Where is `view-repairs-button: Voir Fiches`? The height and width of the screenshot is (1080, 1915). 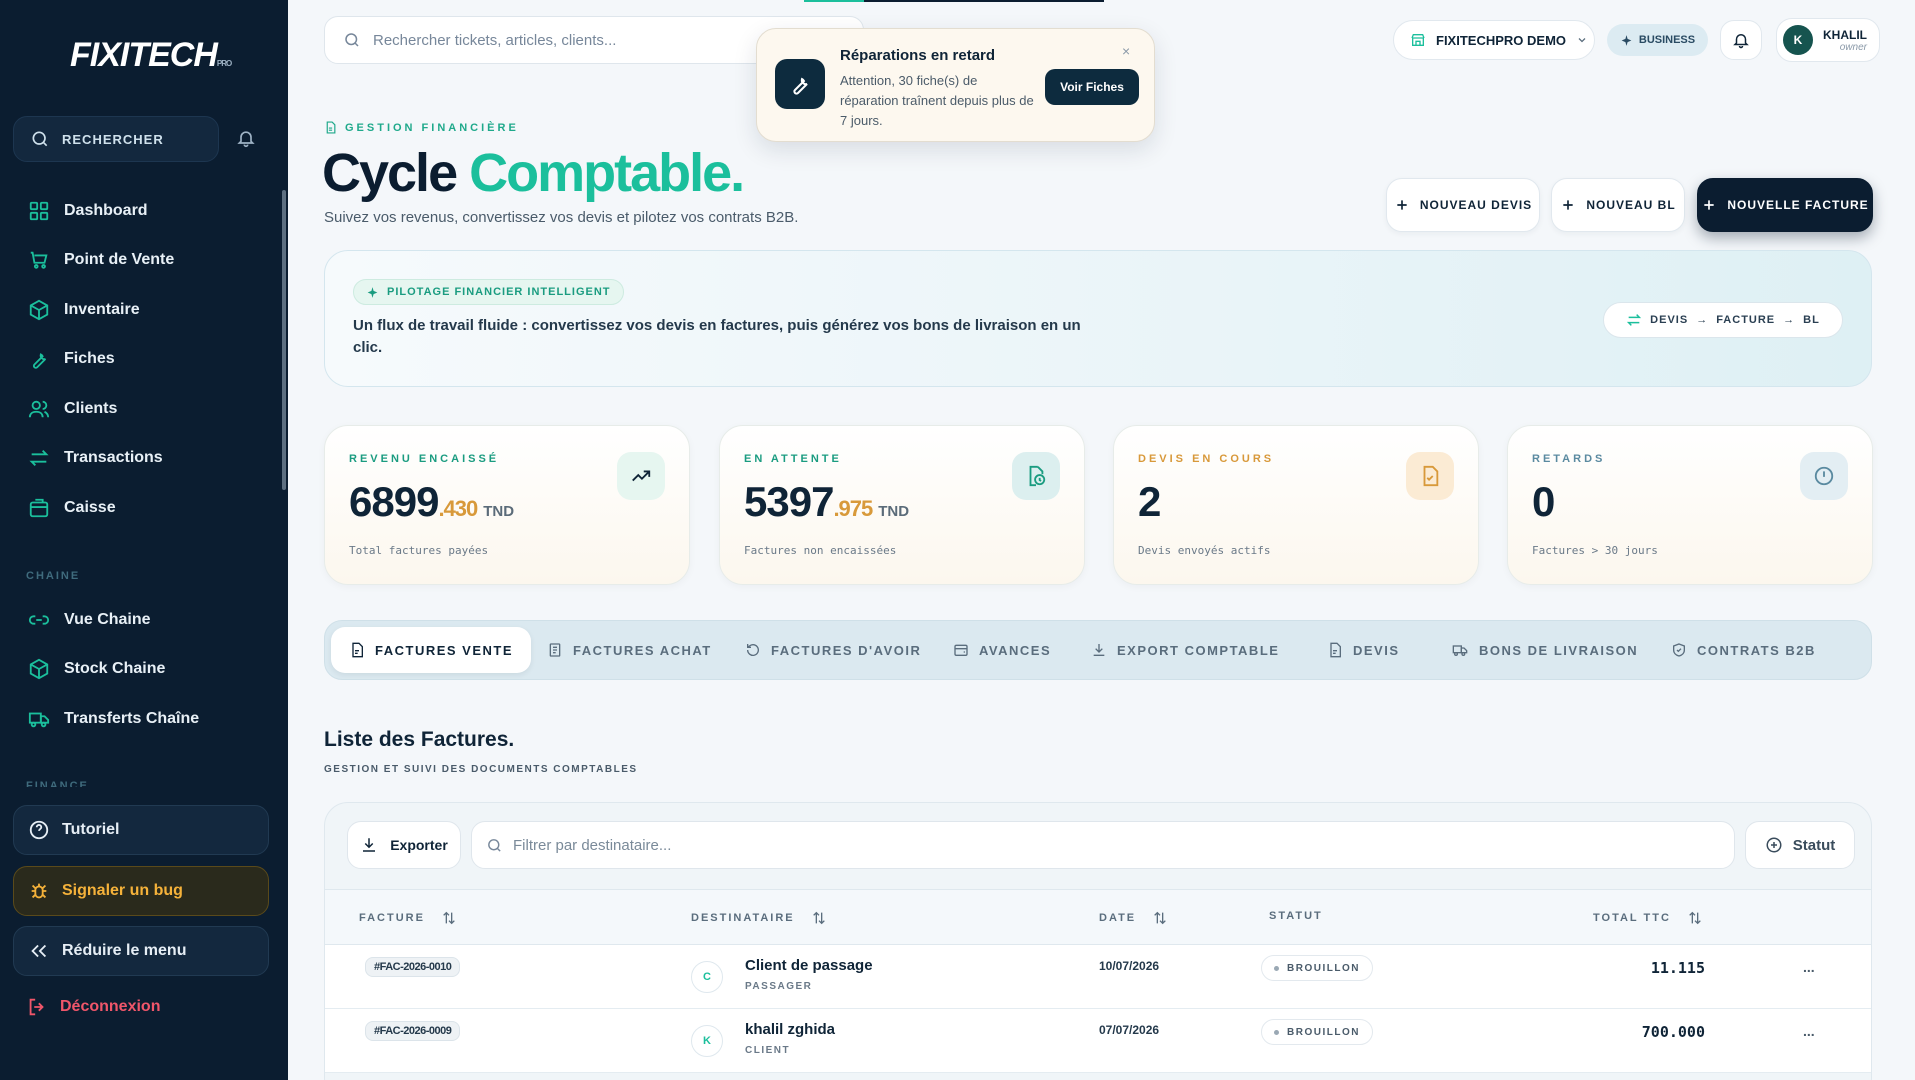
view-repairs-button: Voir Fiches is located at coordinates (1092, 87).